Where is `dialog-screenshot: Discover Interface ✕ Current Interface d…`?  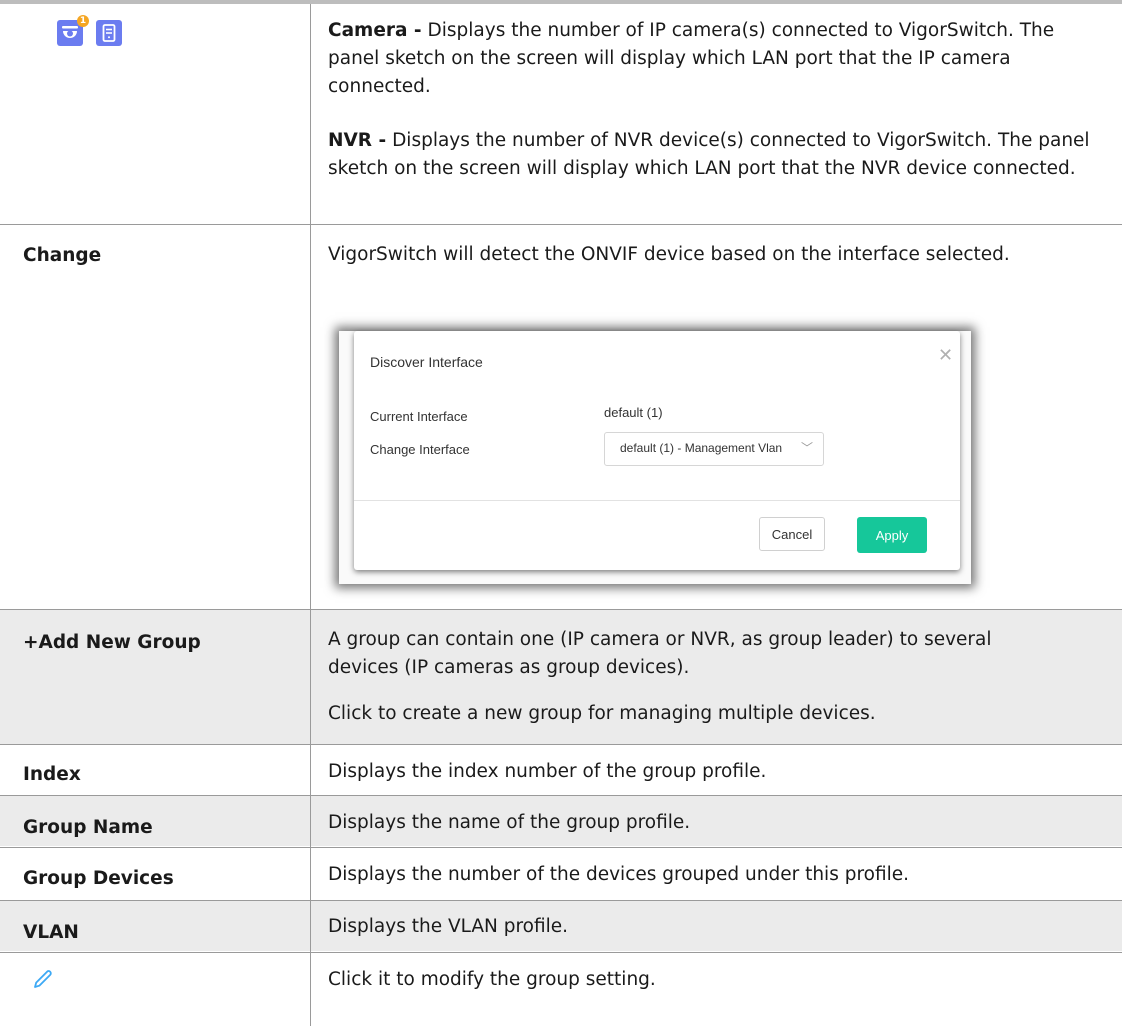
dialog-screenshot: Discover Interface ✕ Current Interface d… is located at coordinates (655, 457).